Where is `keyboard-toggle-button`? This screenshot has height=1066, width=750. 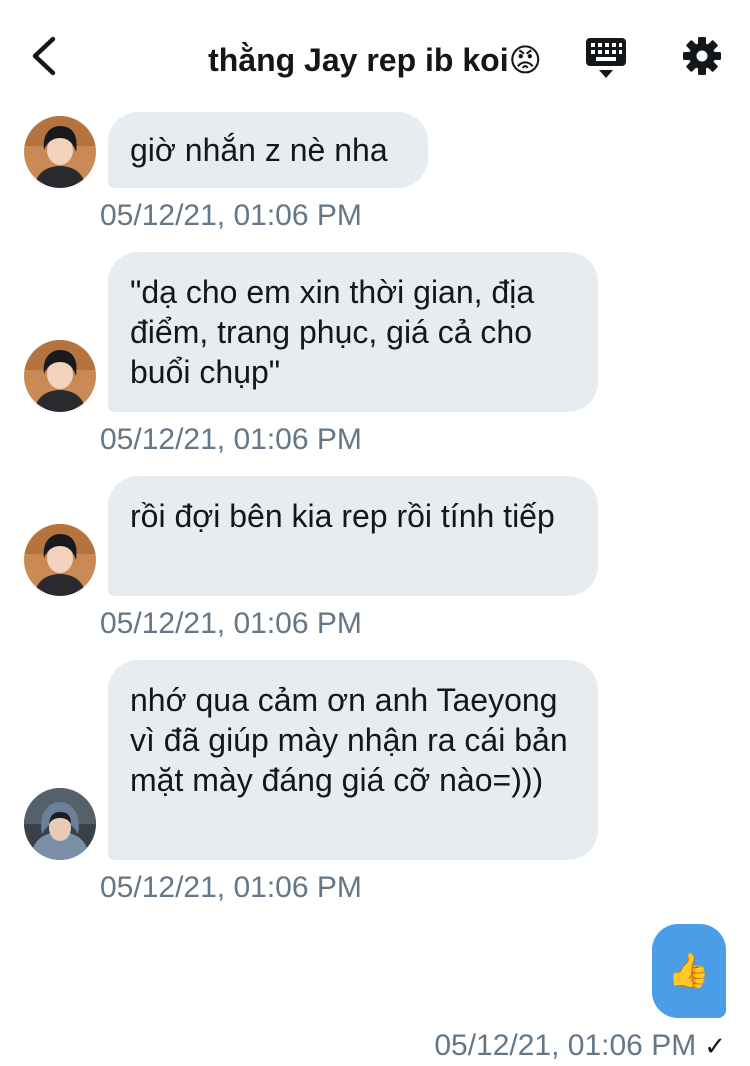
keyboard-toggle-button is located at coordinates (606, 58).